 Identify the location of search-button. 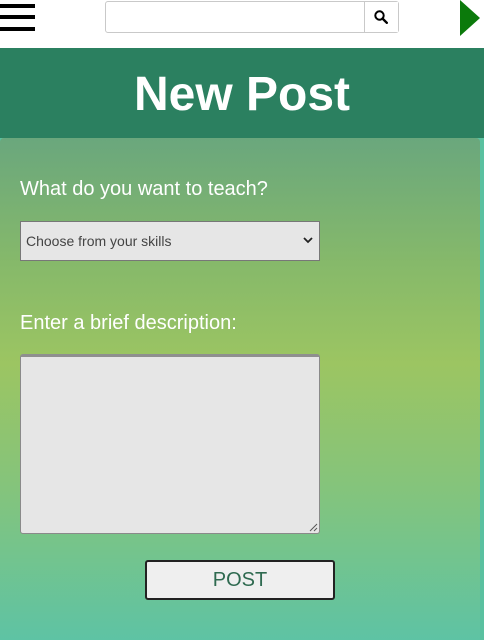
(381, 17).